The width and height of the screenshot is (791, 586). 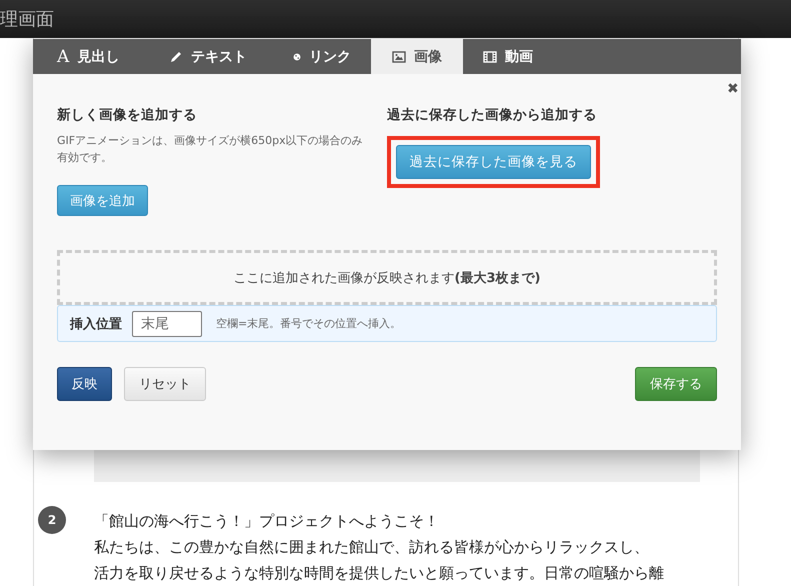 I want to click on note-text: GIFアニメーションは、画像サイズが横650px以下の場合のみ有効です。, so click(x=210, y=149).